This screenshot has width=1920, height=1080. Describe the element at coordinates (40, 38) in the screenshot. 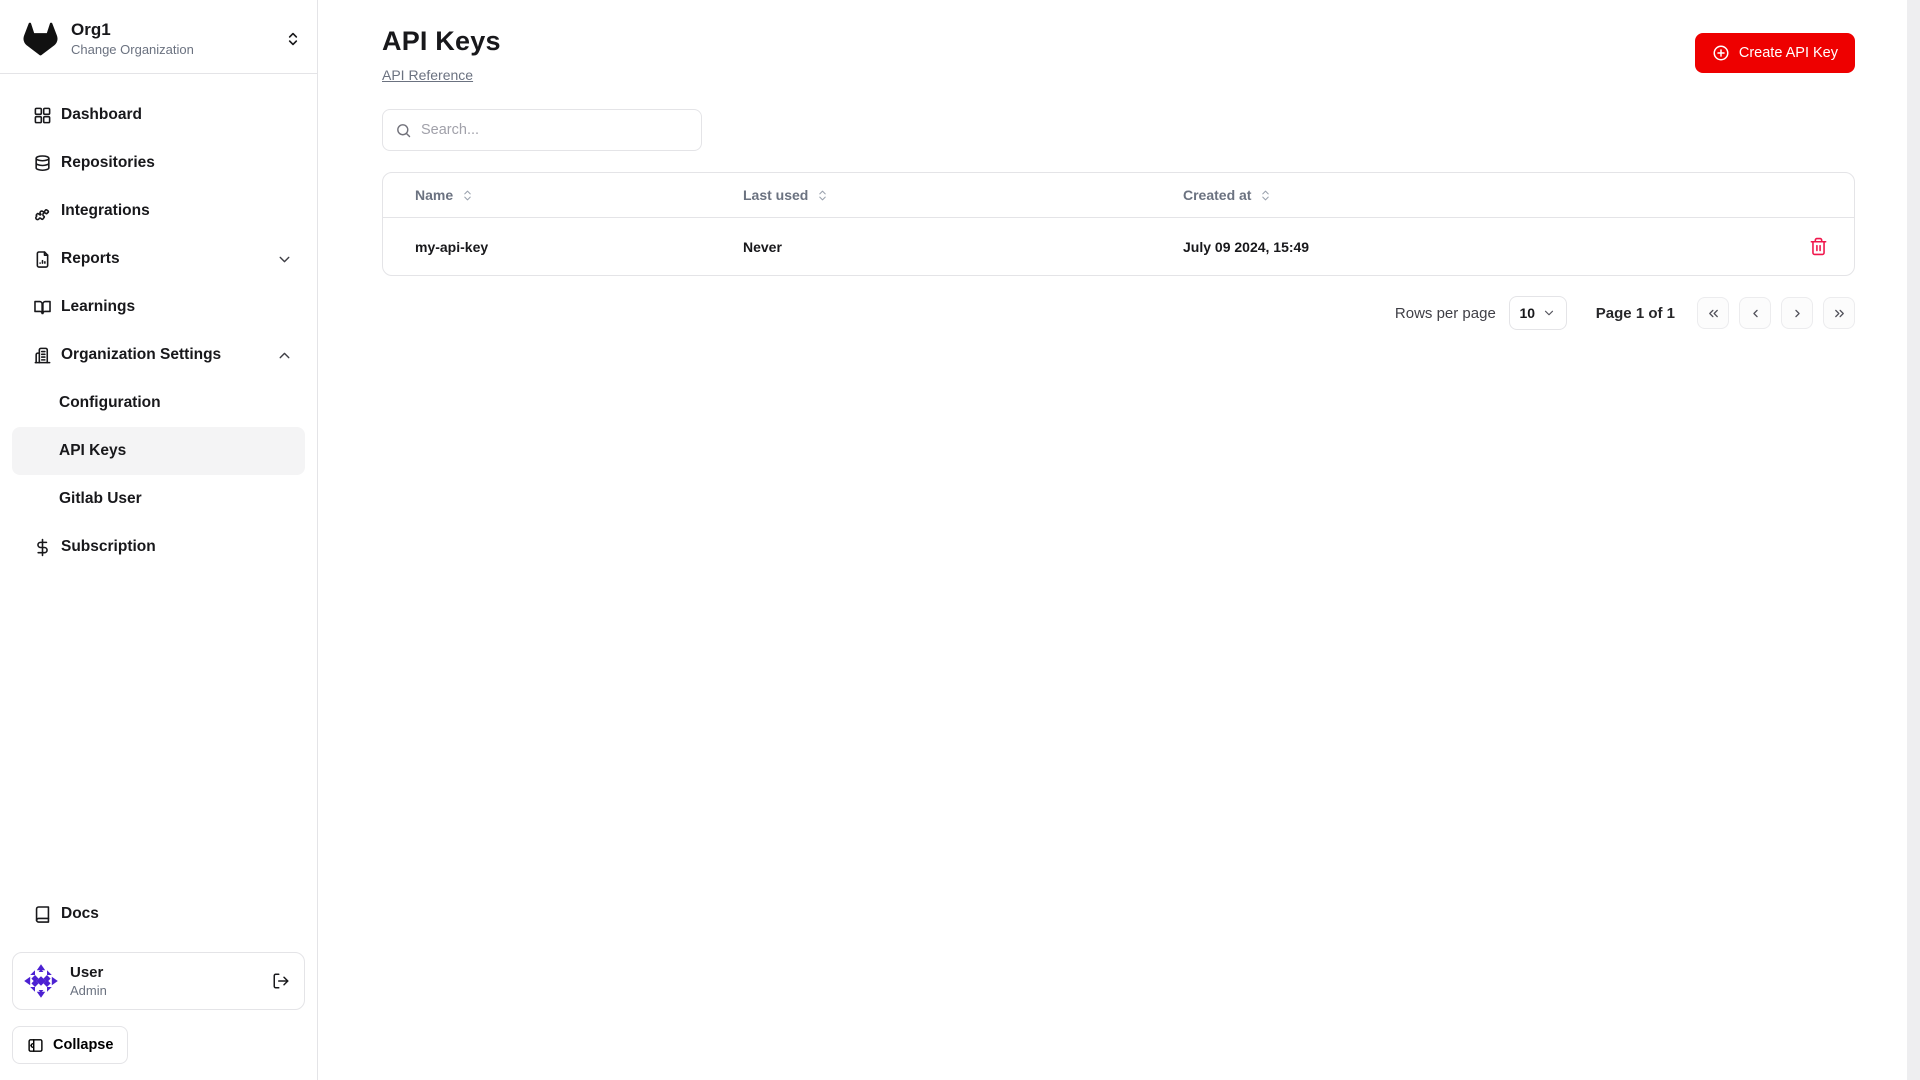

I see `org-logo-icon` at that location.